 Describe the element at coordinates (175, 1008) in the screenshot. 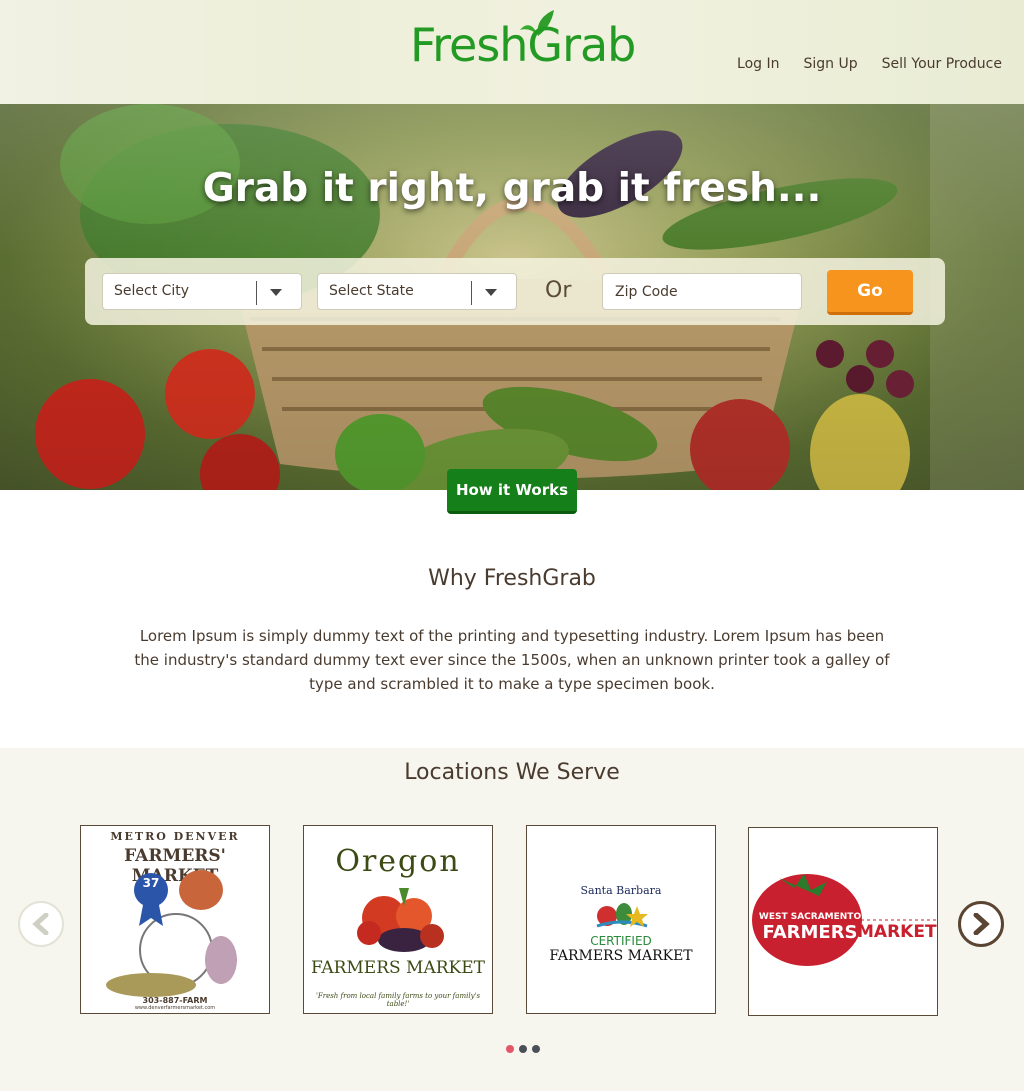

I see `card-url: www.denverfarmersmarket.com` at that location.